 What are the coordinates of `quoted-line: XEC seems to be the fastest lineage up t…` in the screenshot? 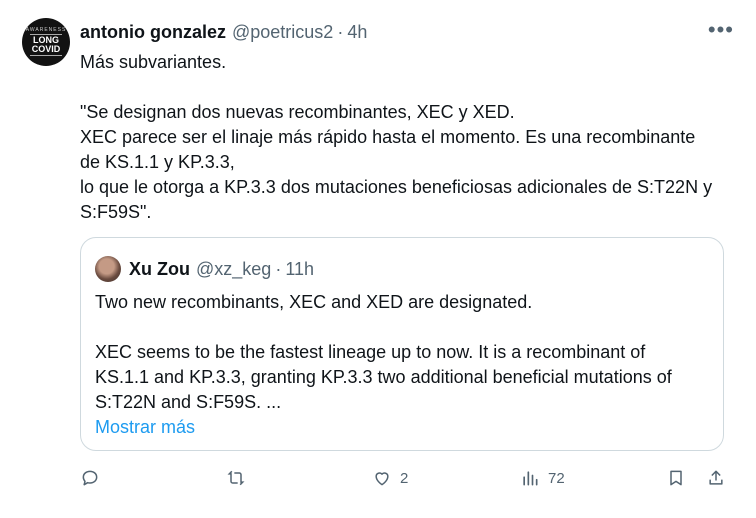 It's located at (370, 352).